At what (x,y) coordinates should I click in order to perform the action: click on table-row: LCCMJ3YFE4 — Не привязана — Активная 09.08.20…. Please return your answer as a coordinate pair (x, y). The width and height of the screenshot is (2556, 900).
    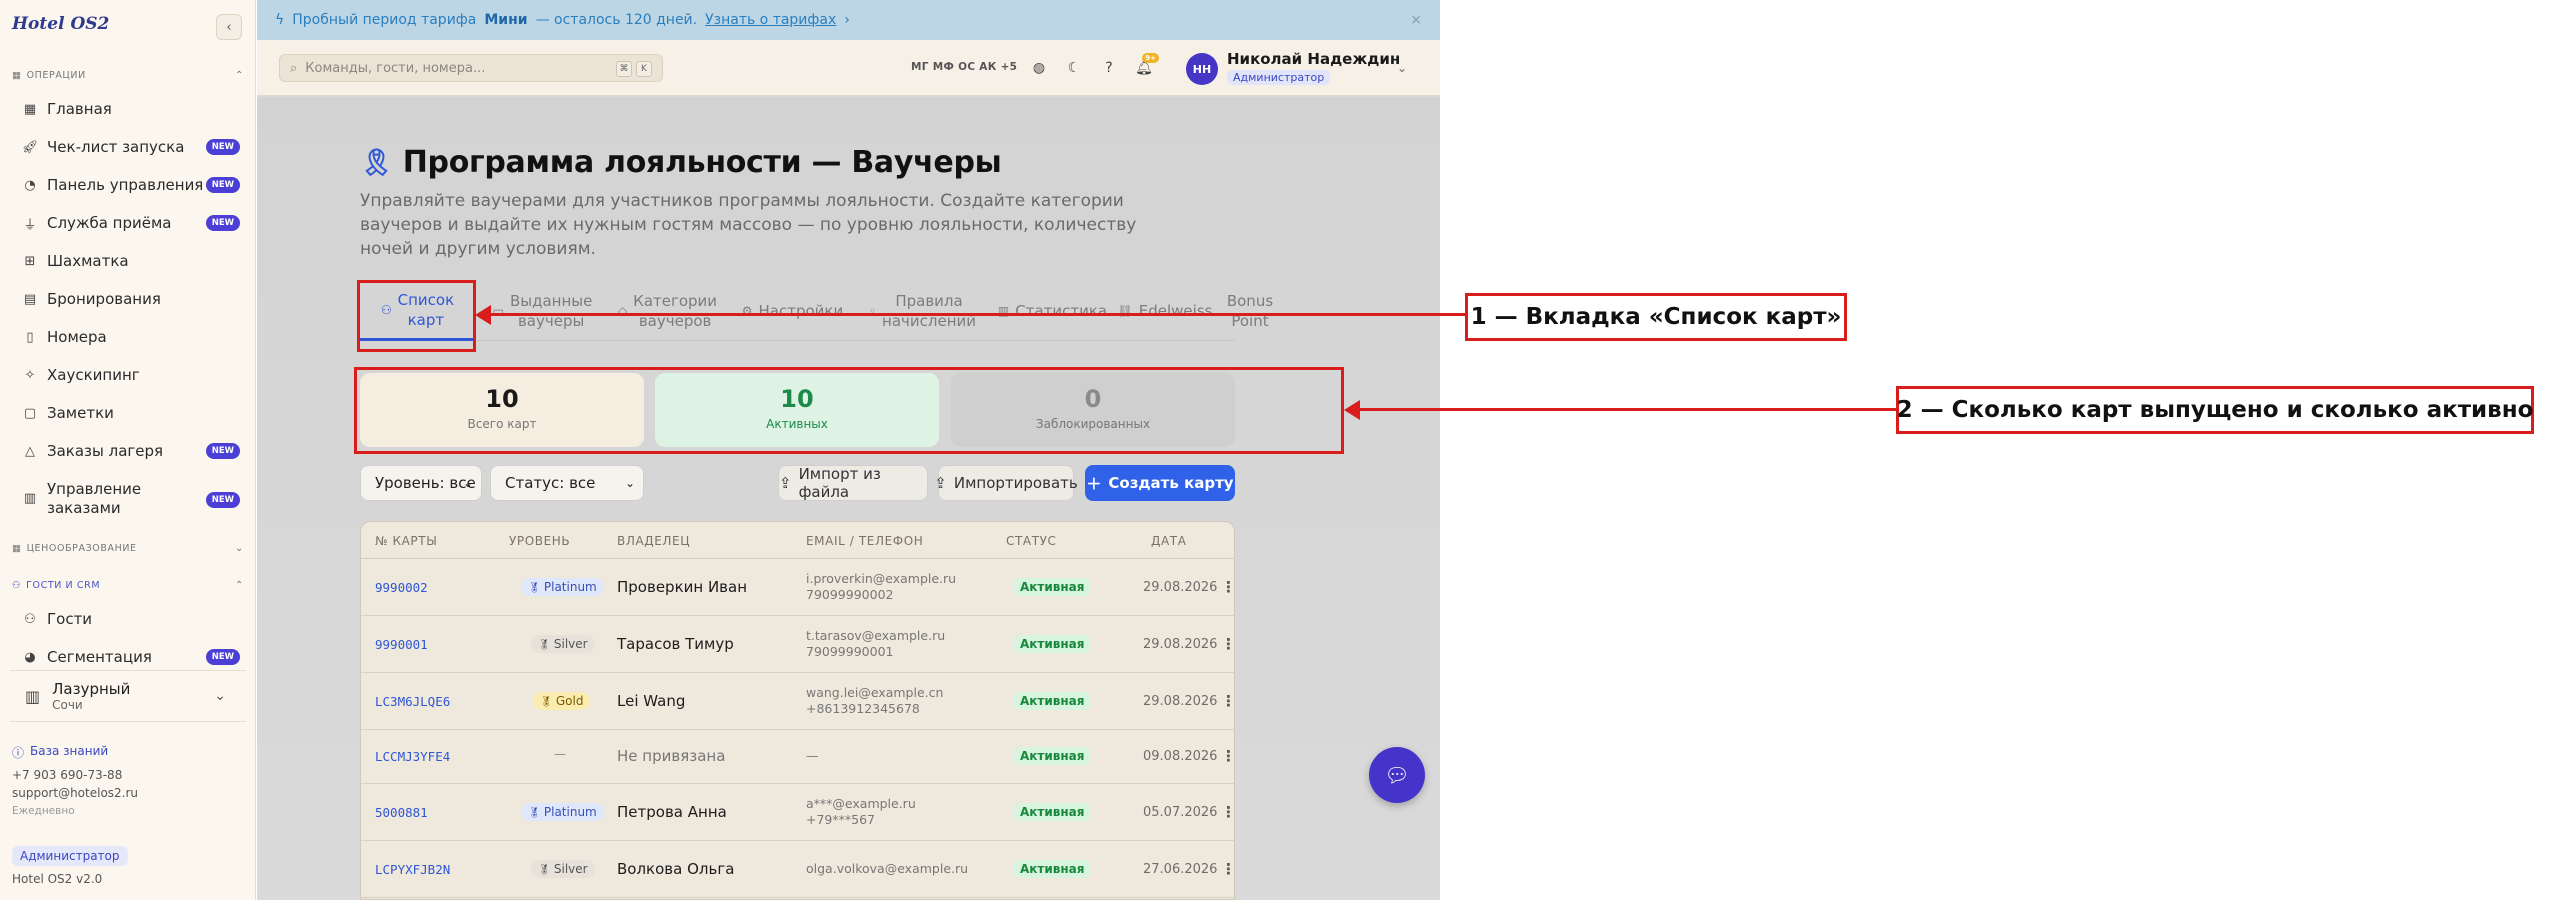
    Looking at the image, I should click on (797, 757).